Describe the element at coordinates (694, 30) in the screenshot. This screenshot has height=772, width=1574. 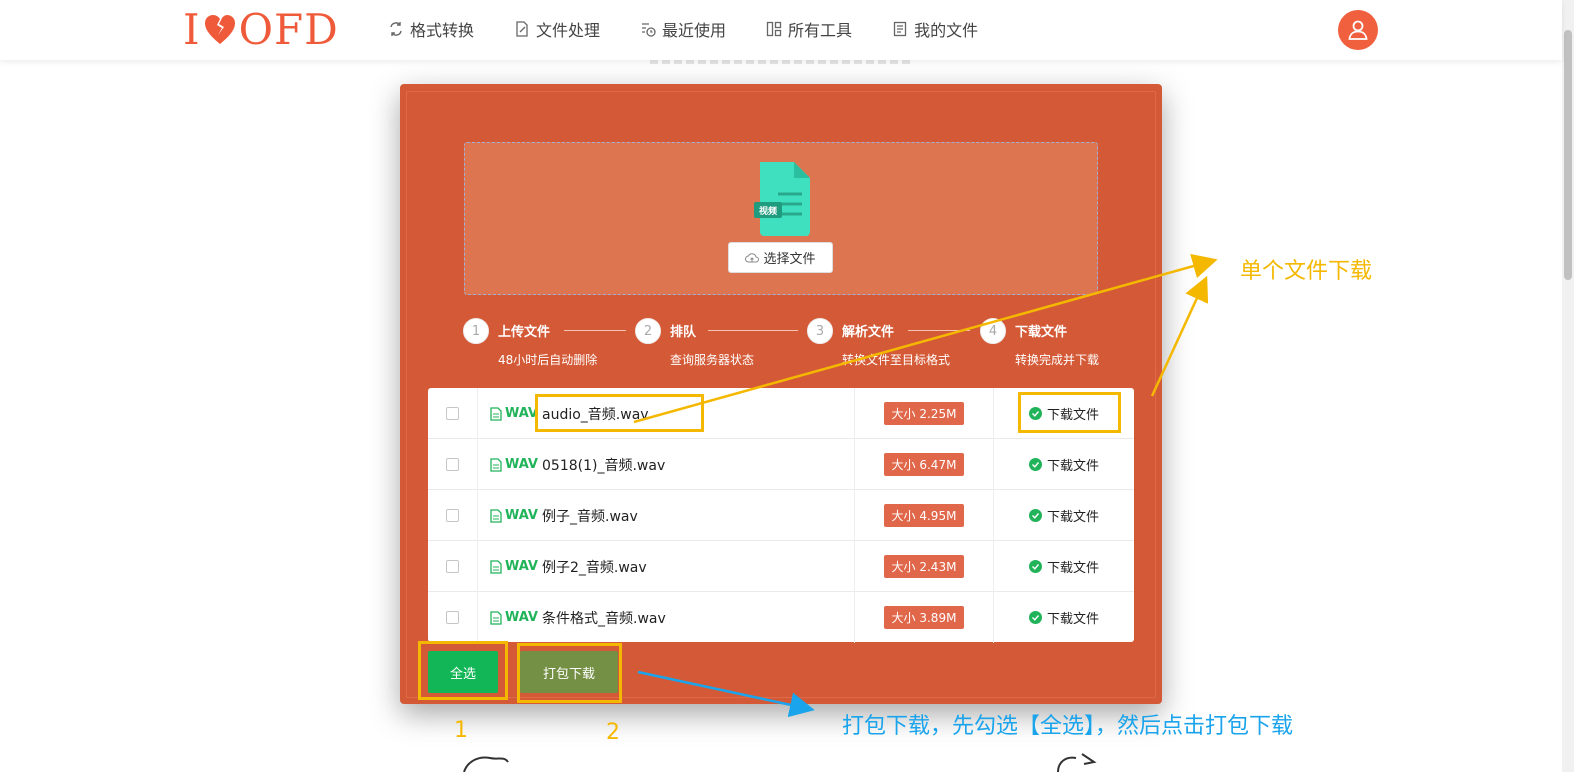
I see `nav-label: 最近使用` at that location.